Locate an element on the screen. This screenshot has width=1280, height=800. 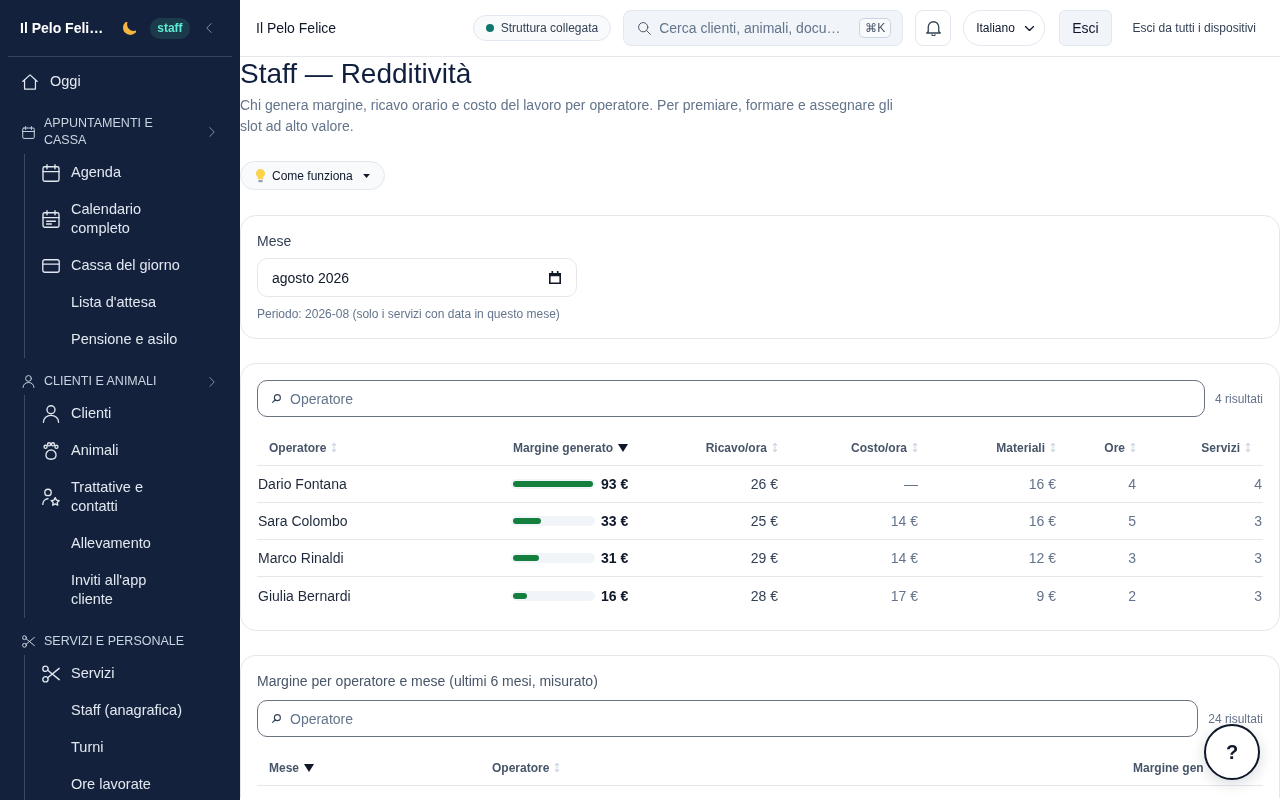
nav-link: Allevamento is located at coordinates (128, 543).